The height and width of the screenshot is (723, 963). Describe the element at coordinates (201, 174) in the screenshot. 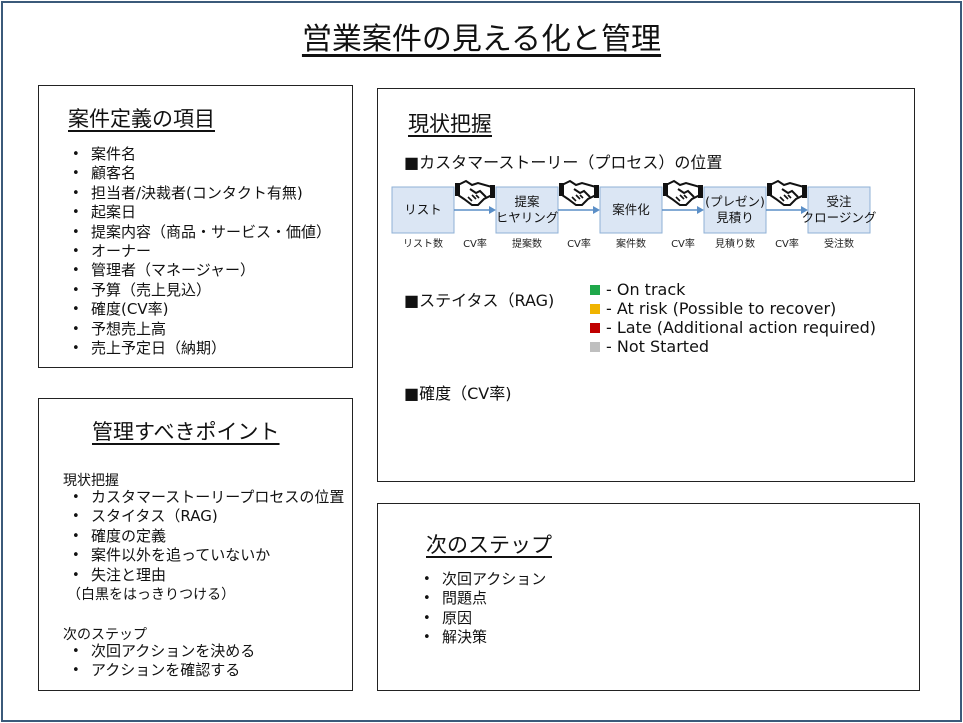

I see `definition-item: 顧客名` at that location.